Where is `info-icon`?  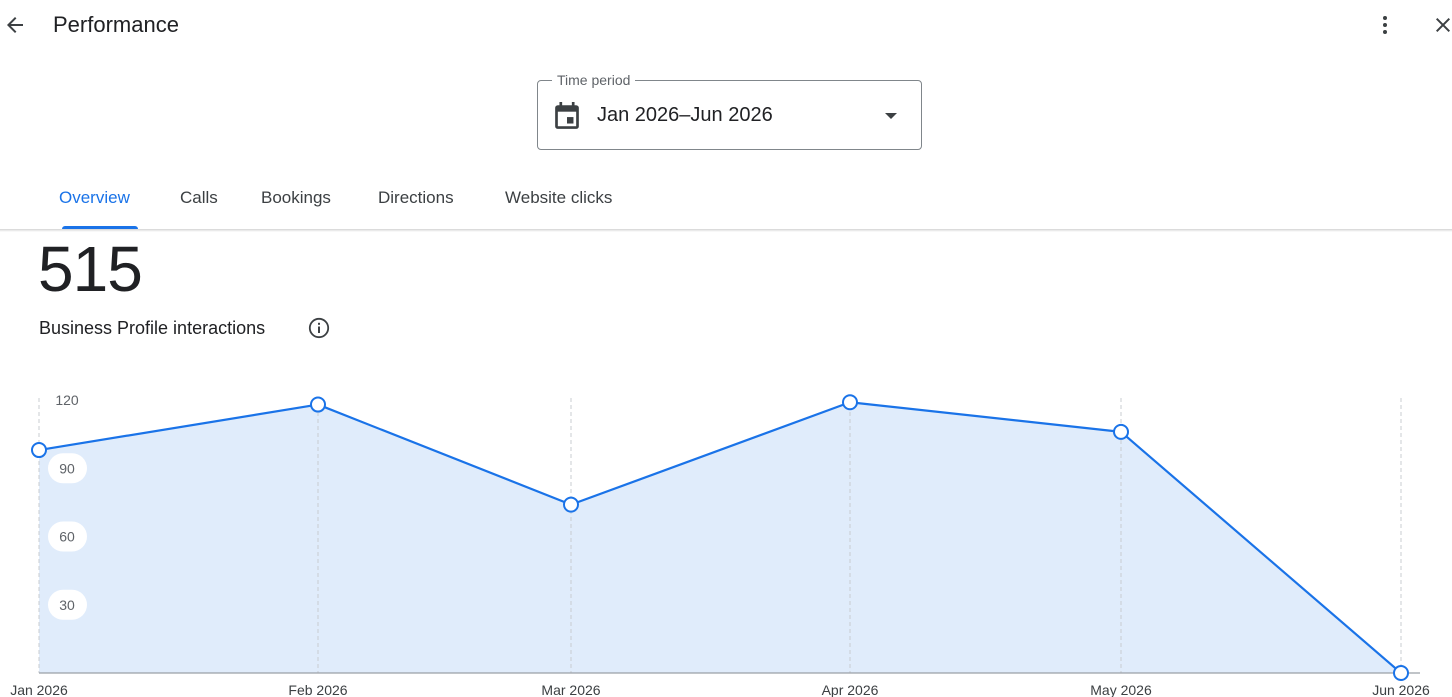 info-icon is located at coordinates (319, 328).